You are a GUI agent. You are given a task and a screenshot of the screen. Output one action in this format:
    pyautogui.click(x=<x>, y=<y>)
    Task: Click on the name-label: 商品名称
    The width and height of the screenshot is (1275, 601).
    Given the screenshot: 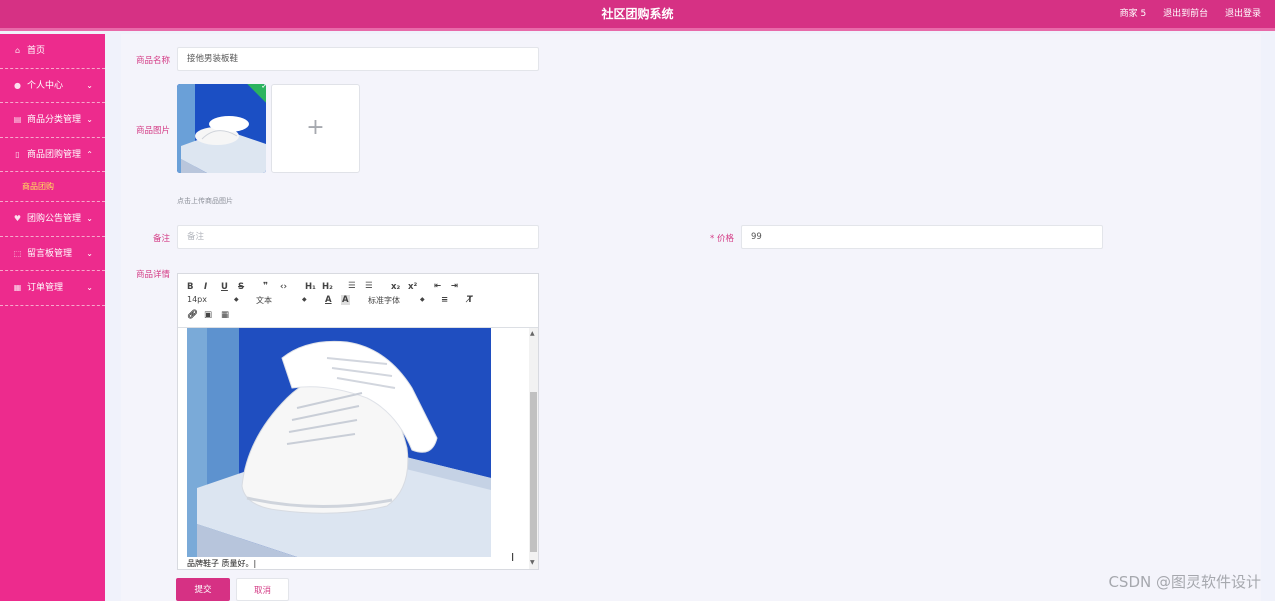 What is the action you would take?
    pyautogui.click(x=152, y=61)
    